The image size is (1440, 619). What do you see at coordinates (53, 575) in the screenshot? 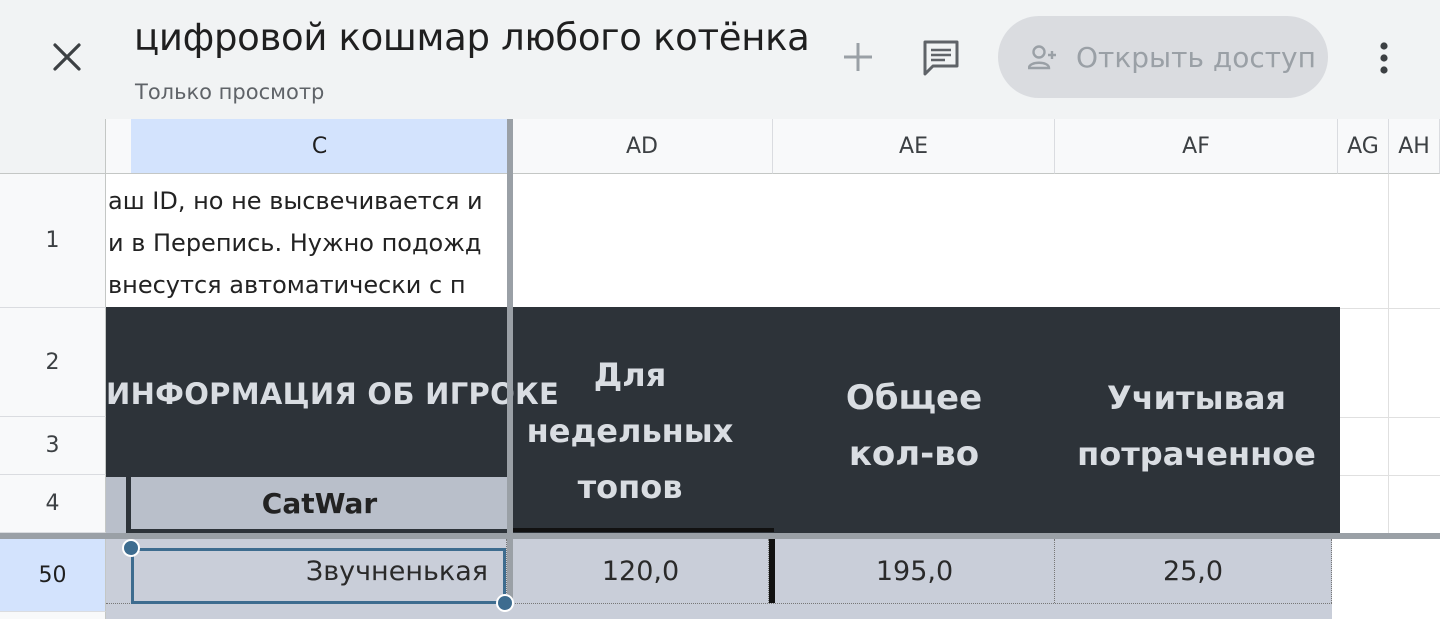
I see `row-header-50: 50` at bounding box center [53, 575].